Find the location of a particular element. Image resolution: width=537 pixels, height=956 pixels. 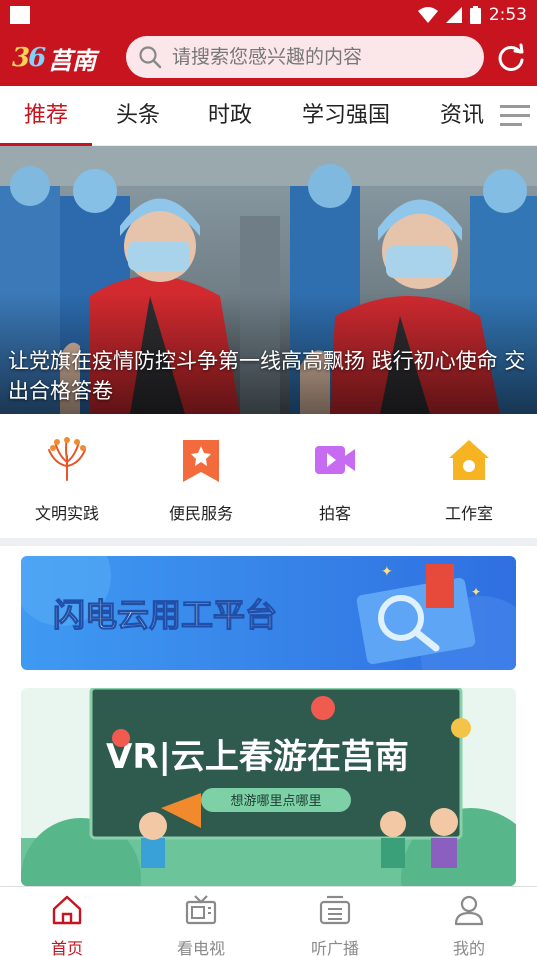

promo-image-labor-platform: ✦ ✦ 闪电云用工平台 is located at coordinates (268, 613).